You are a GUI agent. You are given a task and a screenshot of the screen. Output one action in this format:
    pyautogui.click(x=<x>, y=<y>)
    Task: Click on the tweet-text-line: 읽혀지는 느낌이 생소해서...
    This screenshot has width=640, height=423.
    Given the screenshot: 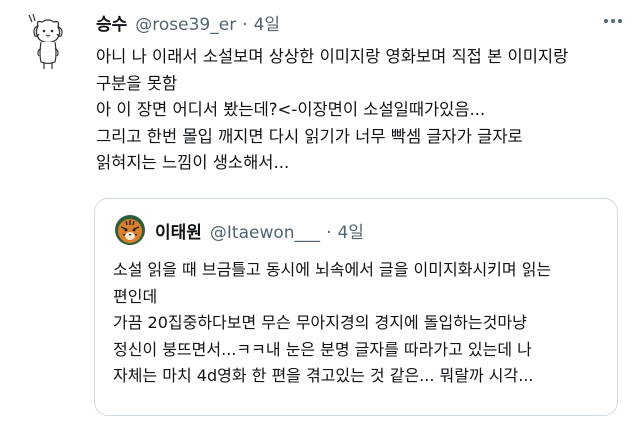 What is the action you would take?
    pyautogui.click(x=193, y=162)
    